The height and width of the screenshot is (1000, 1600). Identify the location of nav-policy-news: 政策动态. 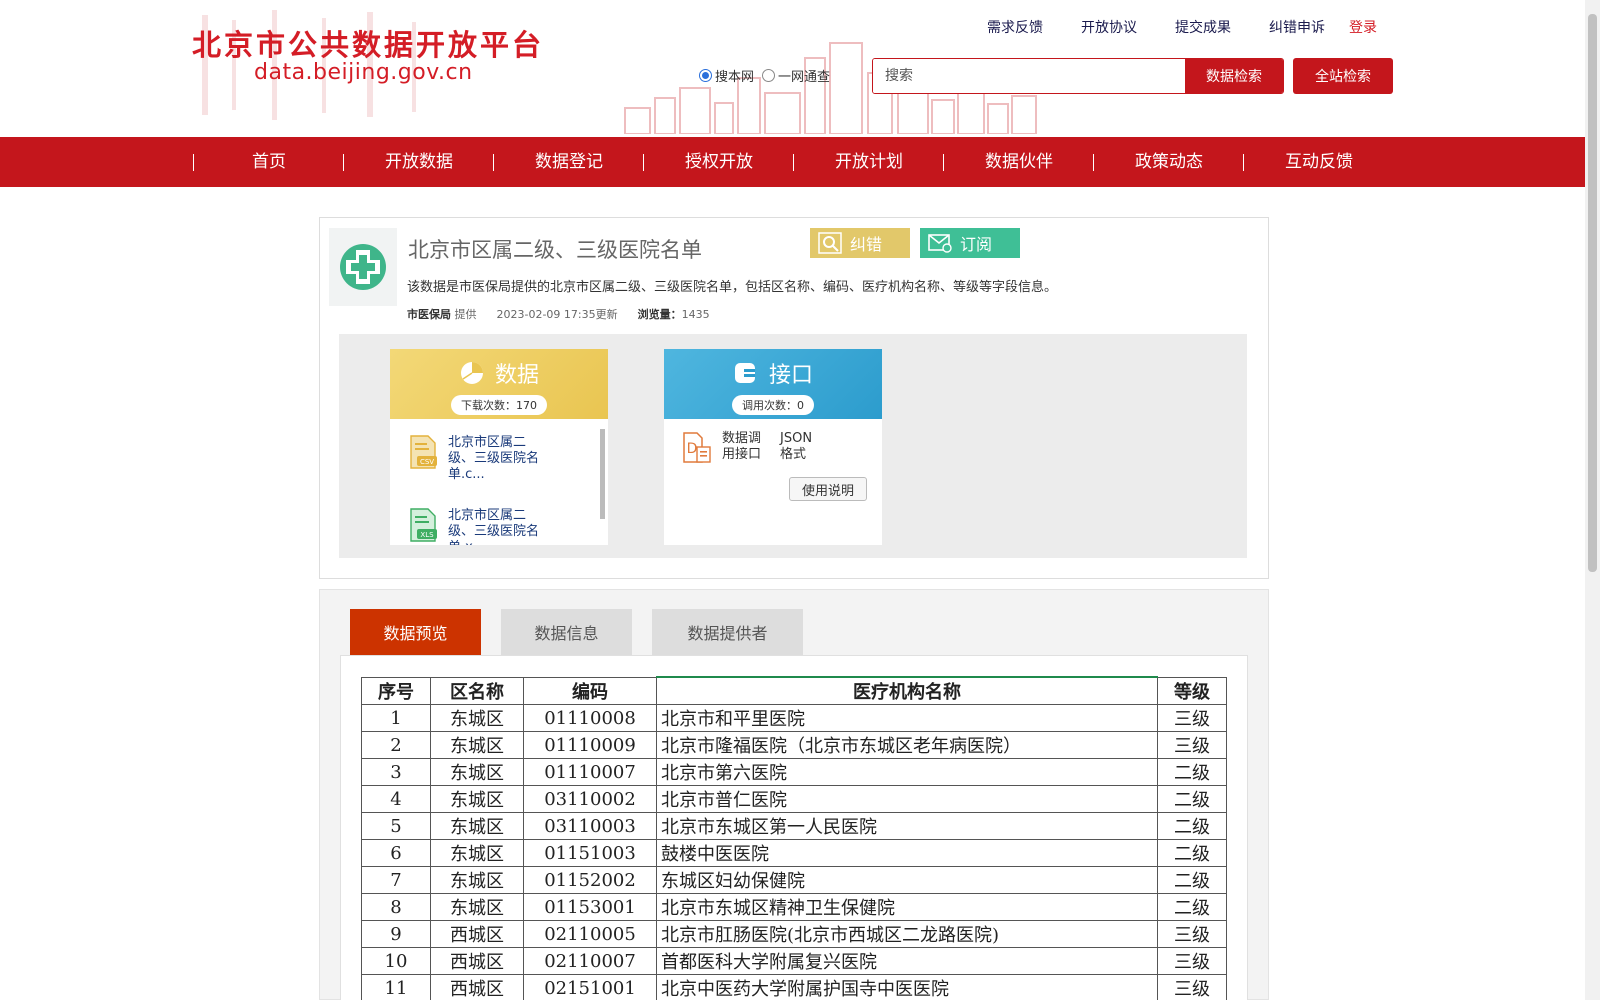
(1169, 162).